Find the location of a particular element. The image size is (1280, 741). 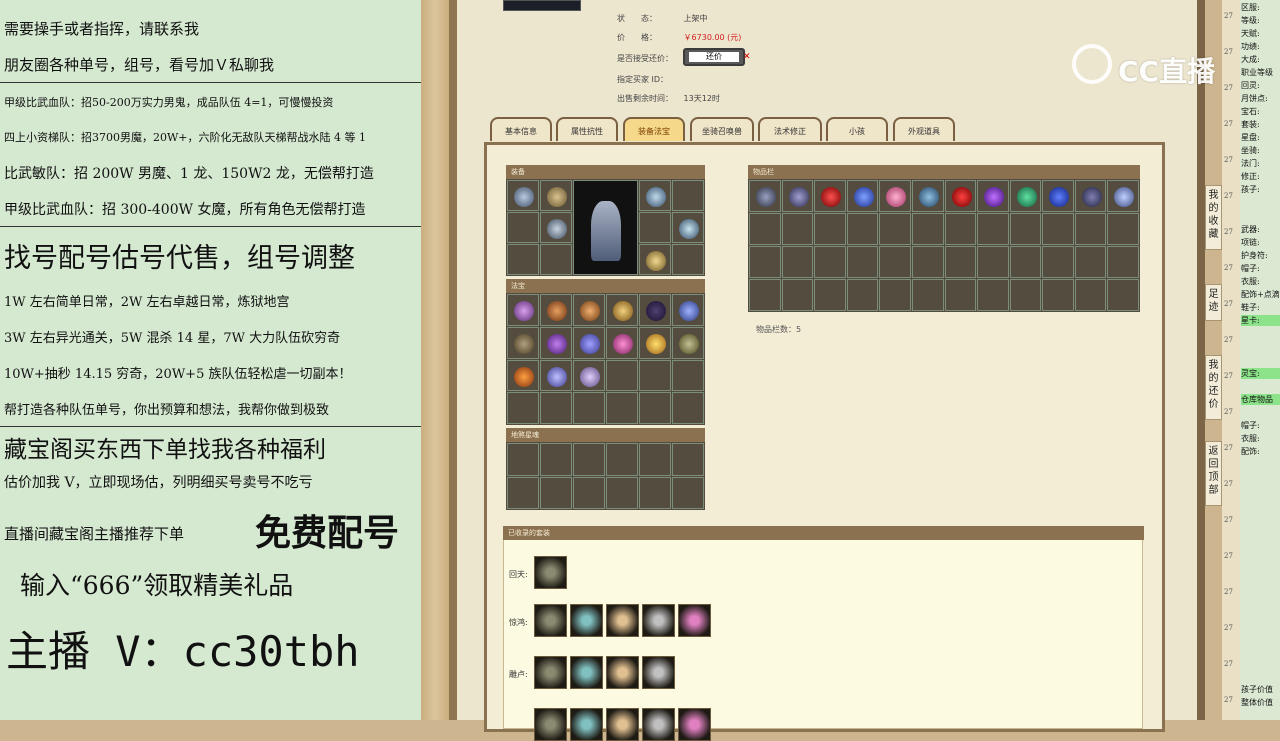

tab-equipment: 装备法宝 is located at coordinates (654, 129).